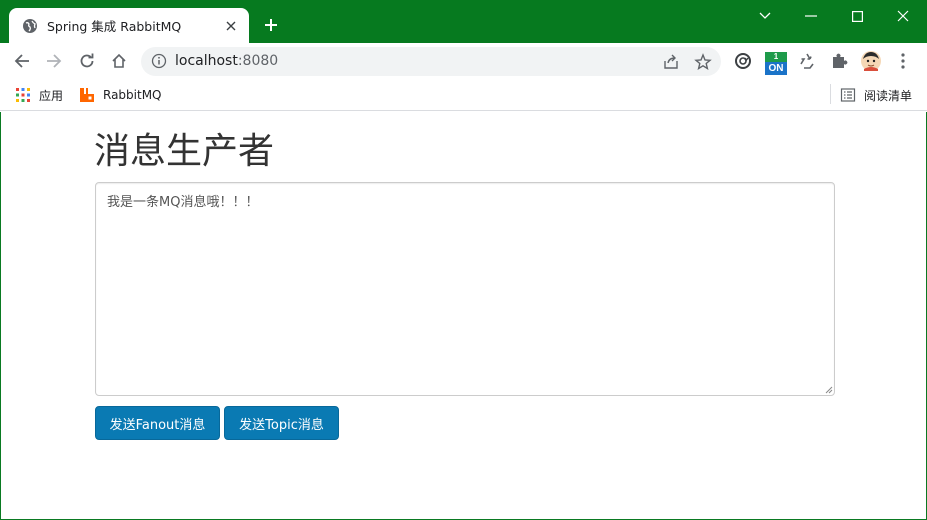 This screenshot has height=520, width=927. Describe the element at coordinates (765, 16) in the screenshot. I see `tab-search-icon` at that location.